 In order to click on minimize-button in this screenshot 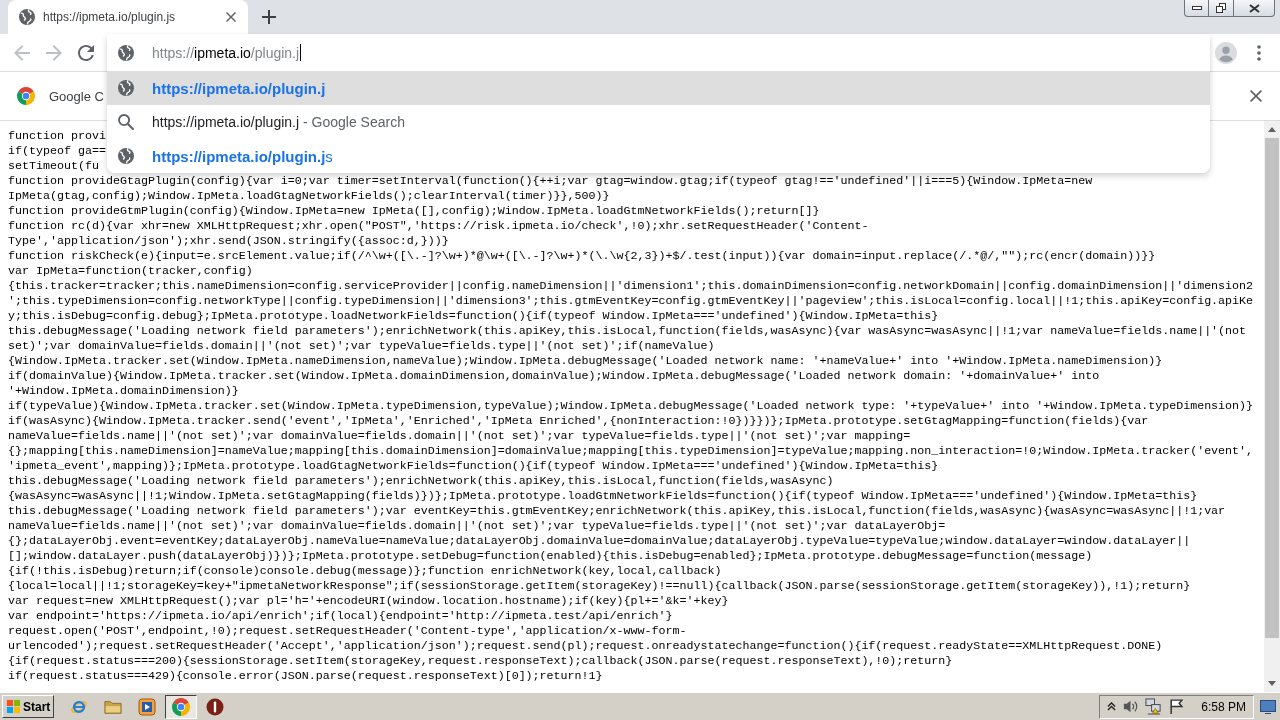, I will do `click(1196, 8)`.